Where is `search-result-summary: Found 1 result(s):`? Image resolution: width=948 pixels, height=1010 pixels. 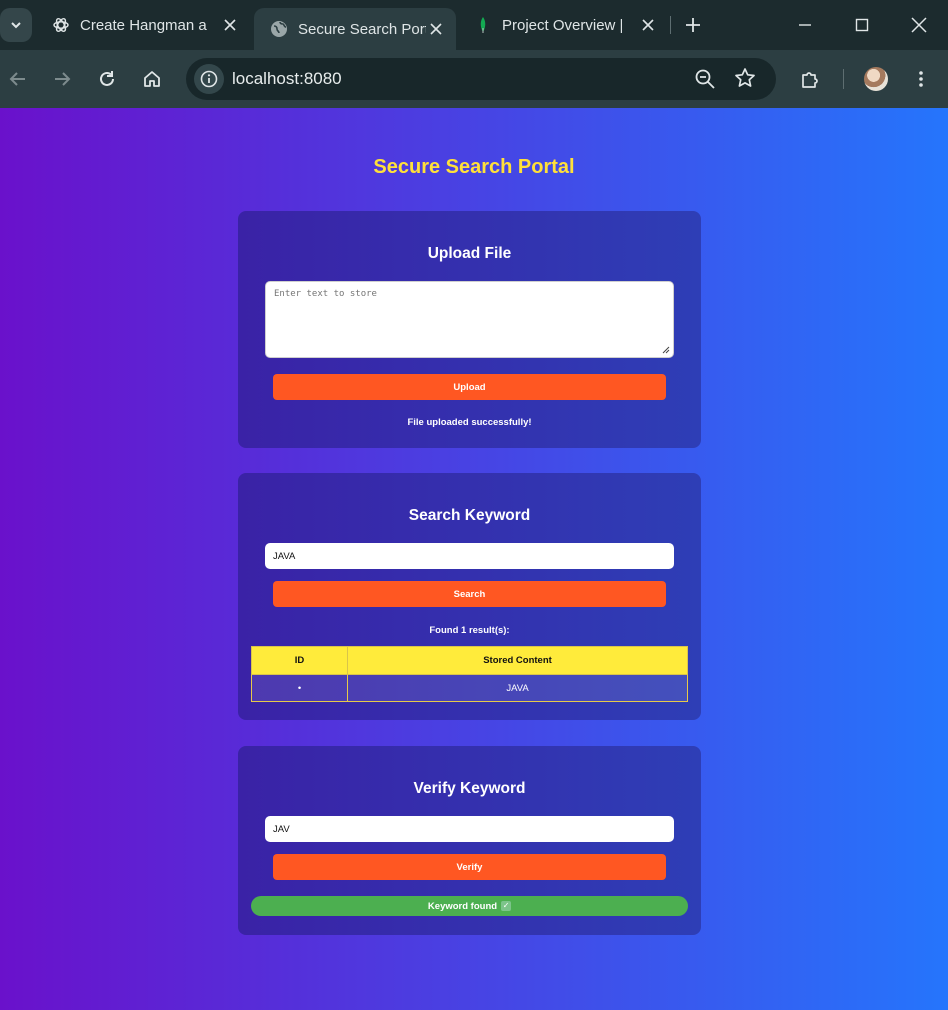 search-result-summary: Found 1 result(s): is located at coordinates (469, 630).